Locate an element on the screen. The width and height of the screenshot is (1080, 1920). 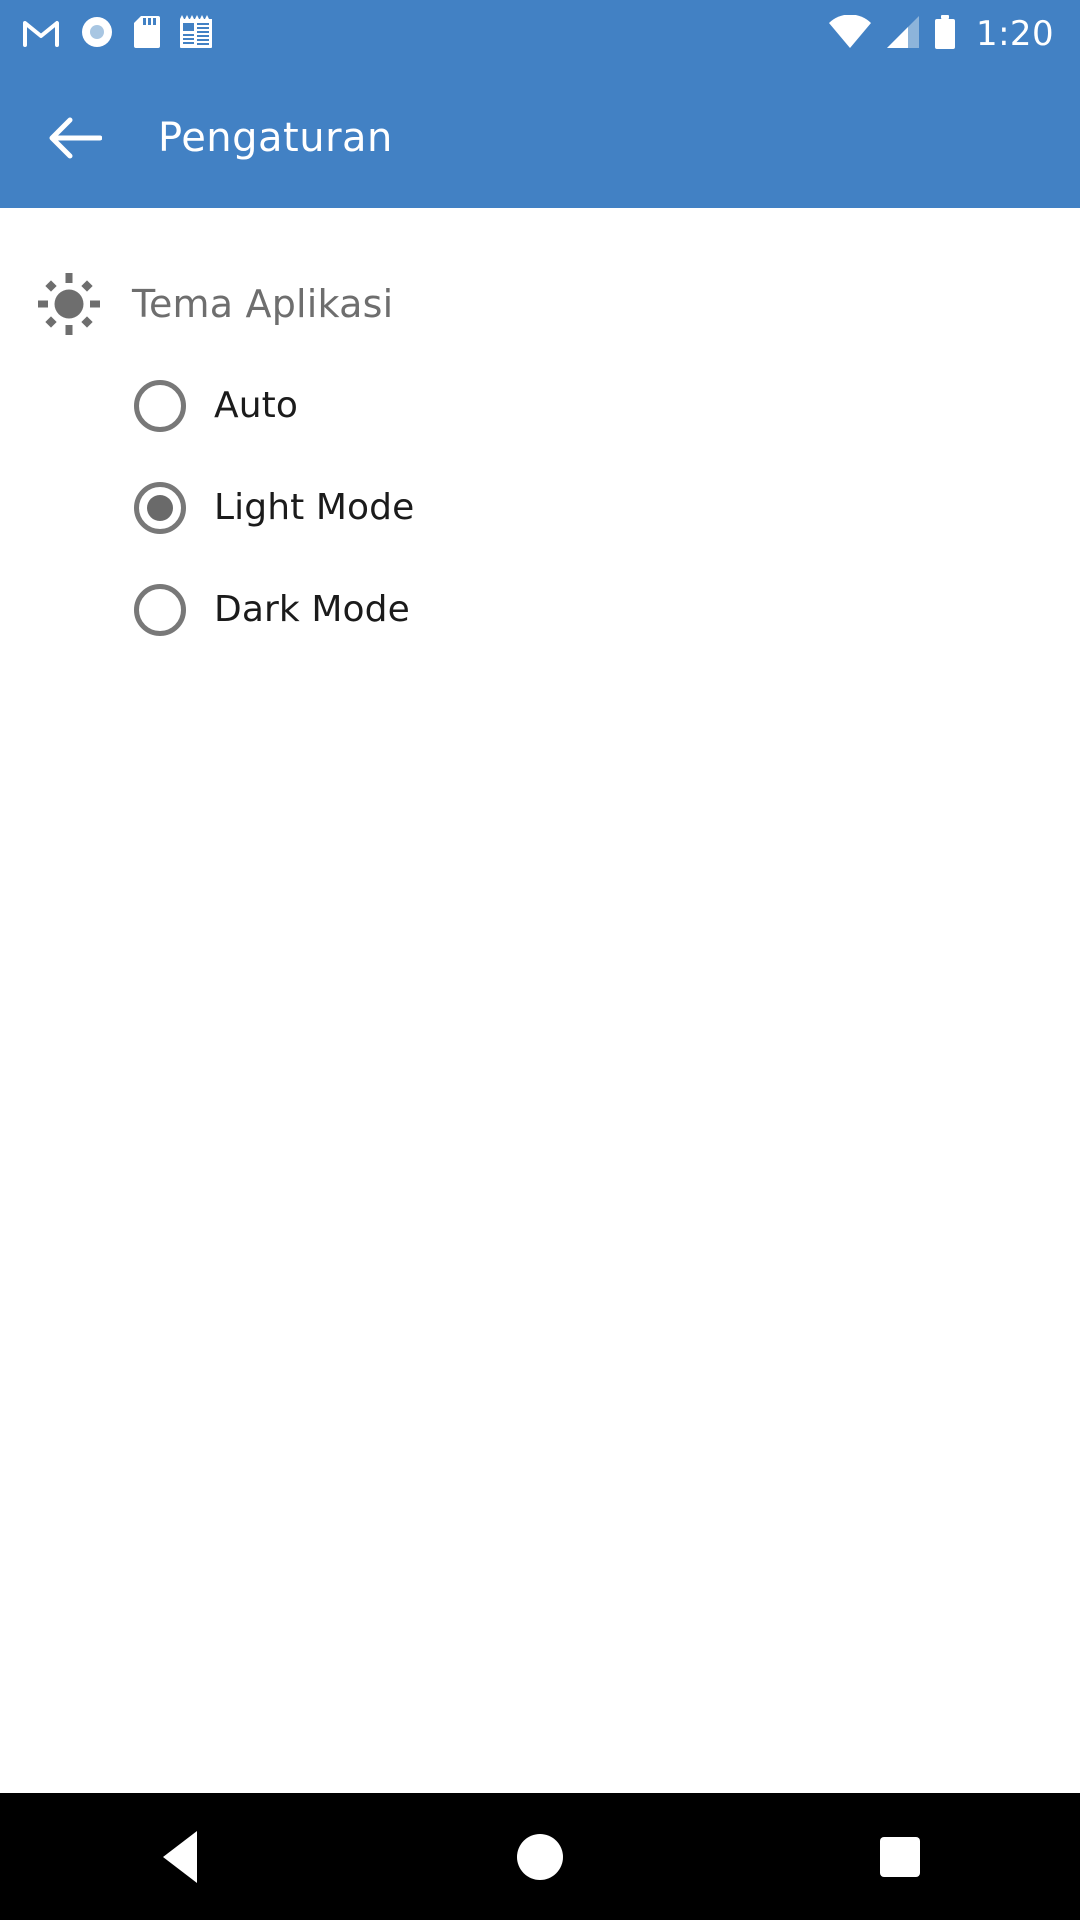
radio-button-light-mode is located at coordinates (160, 508).